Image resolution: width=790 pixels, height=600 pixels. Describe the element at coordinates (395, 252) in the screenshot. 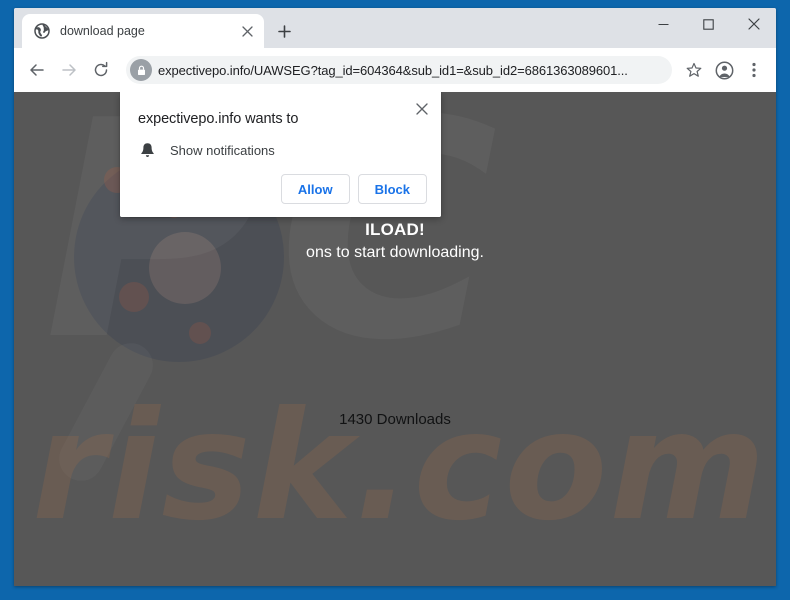

I see `page-subline: ons to start downloading.` at that location.